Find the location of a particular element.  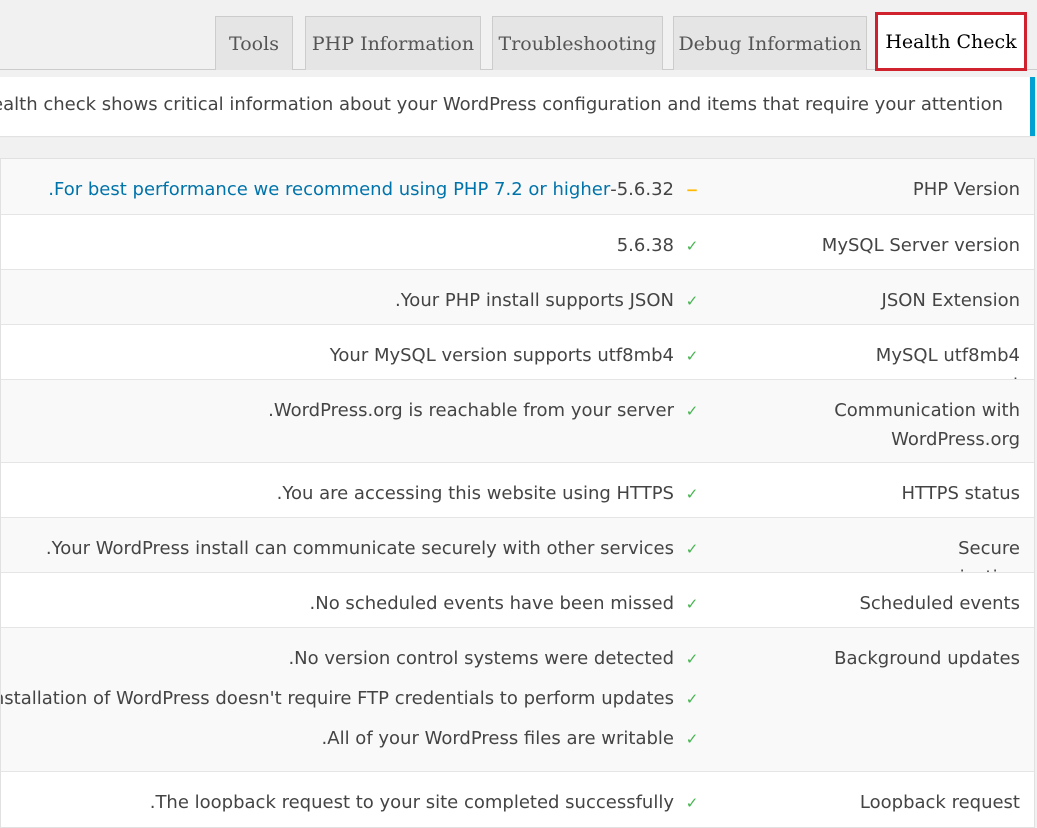

status-item: .No scheduled events have been missed ✓ is located at coordinates (507, 603).